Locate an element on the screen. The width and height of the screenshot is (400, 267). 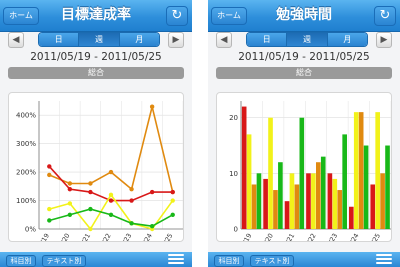
nav-bar: 勉強時間 ホーム ↻ is located at coordinates (304, 16).